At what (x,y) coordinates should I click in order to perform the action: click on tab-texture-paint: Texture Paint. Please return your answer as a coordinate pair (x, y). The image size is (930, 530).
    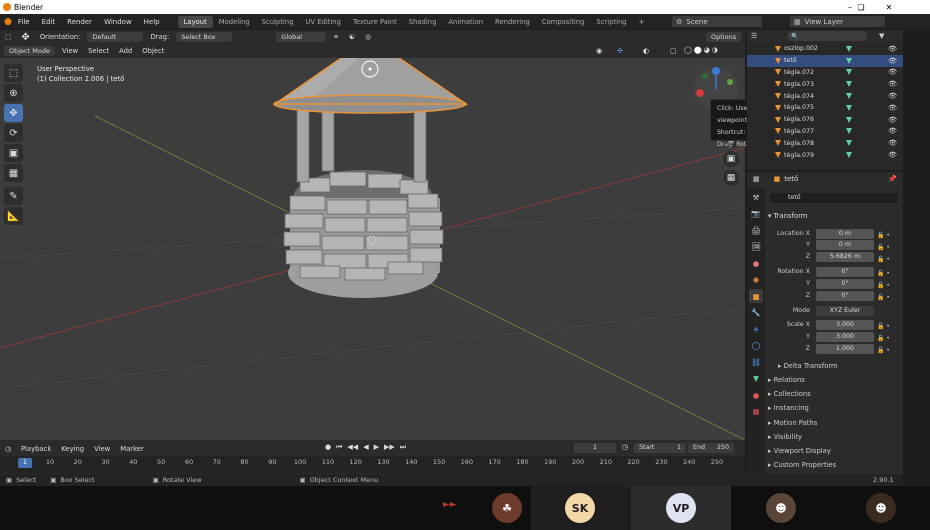
    Looking at the image, I should click on (375, 22).